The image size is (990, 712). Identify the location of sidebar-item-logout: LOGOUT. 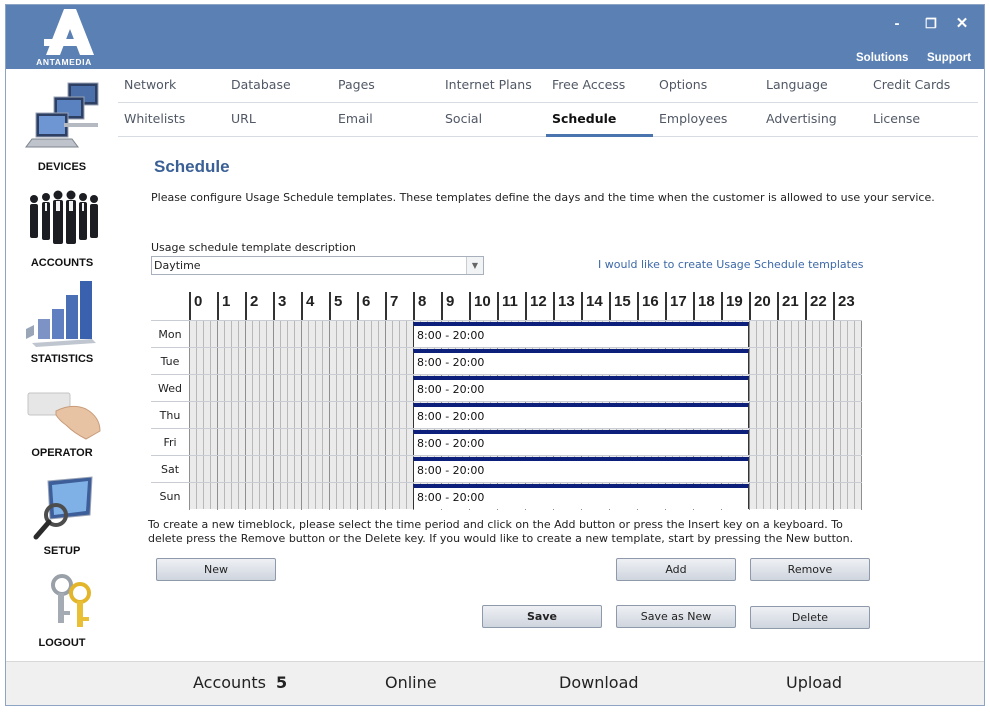
(62, 612).